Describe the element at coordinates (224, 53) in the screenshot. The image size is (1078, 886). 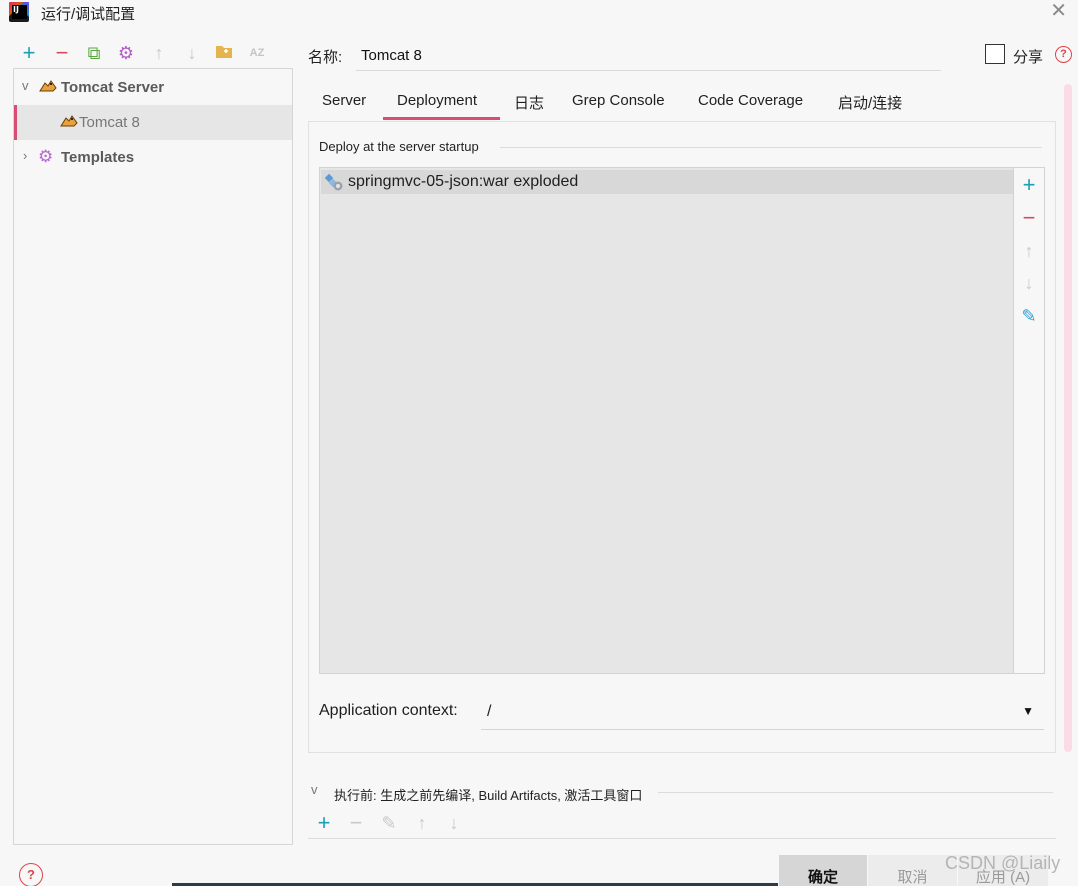
I see `folder-icon` at that location.